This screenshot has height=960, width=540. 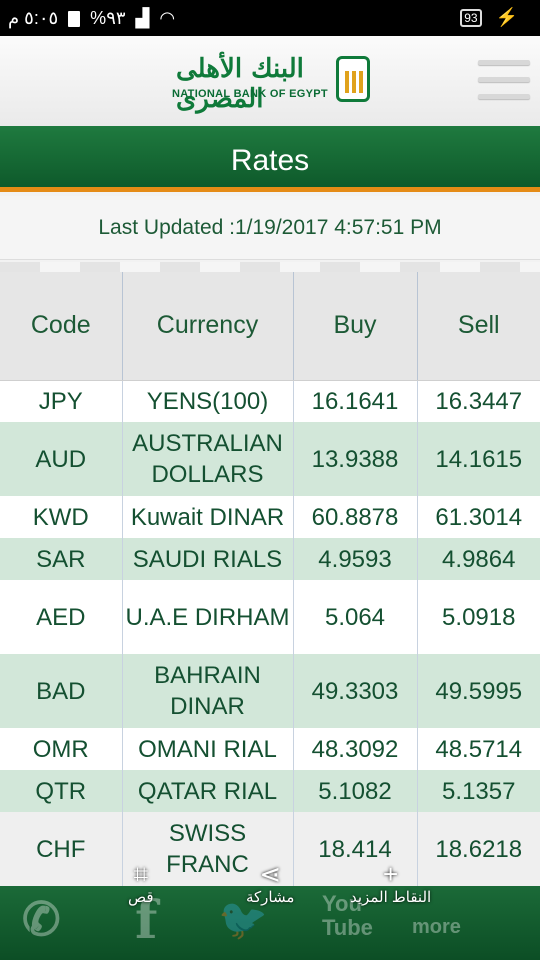 I want to click on logo-english-text: NATIONAL BANK OF EGYPT, so click(x=250, y=94).